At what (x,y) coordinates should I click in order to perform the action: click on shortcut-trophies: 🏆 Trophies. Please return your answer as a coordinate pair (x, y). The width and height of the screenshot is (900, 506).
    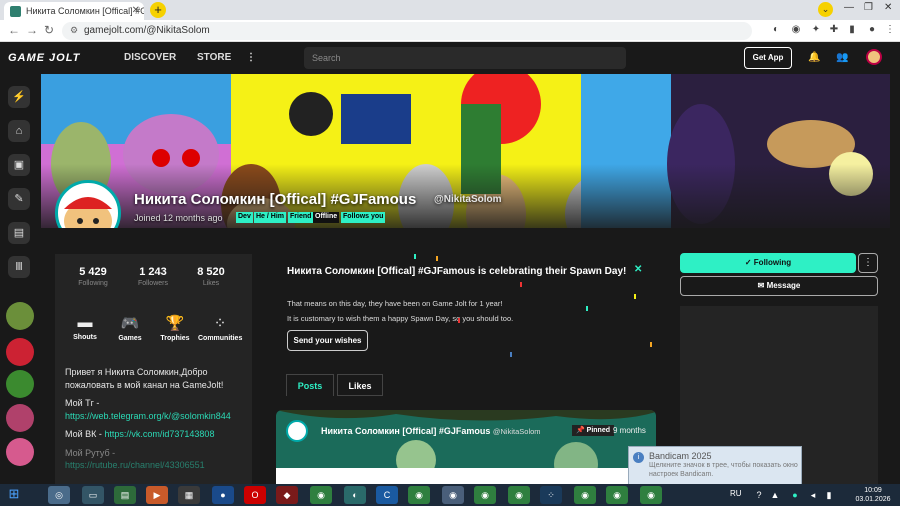
    Looking at the image, I should click on (175, 328).